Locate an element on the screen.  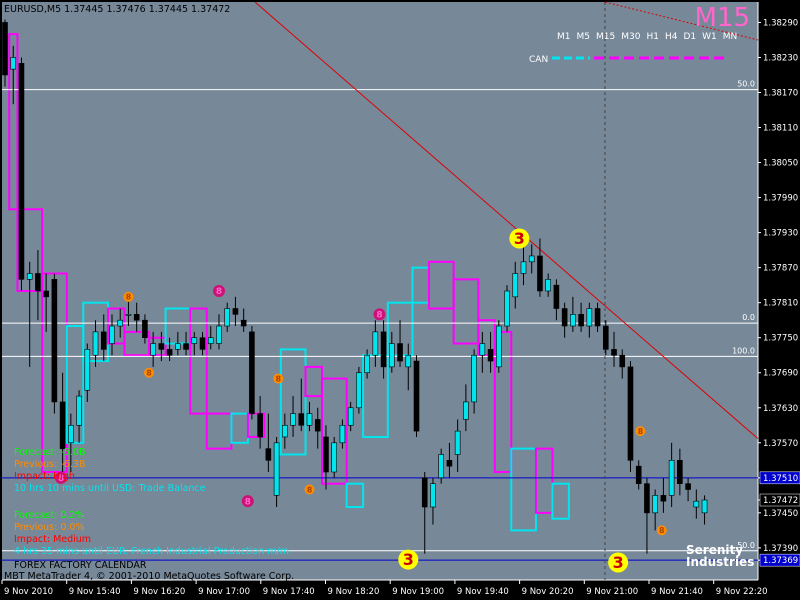
news-previous: Previous: -6.3B is located at coordinates (50, 464).